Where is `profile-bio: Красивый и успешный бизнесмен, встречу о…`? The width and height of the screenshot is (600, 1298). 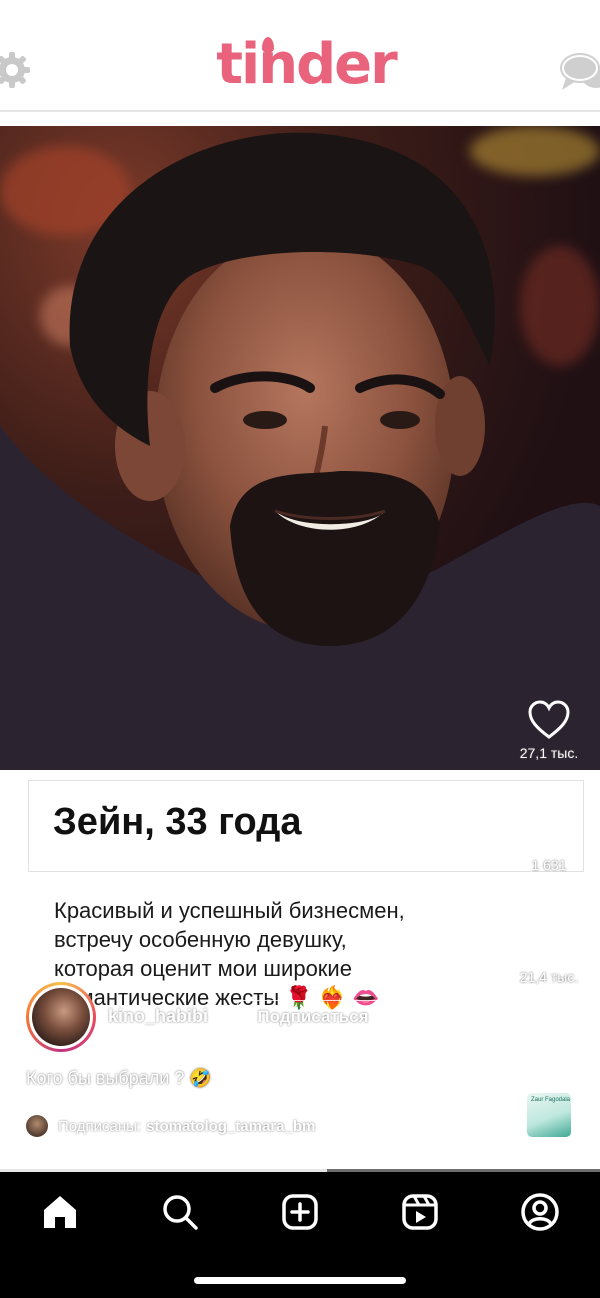
profile-bio: Красивый и успешный бизнесмен, встречу о… is located at coordinates (264, 954).